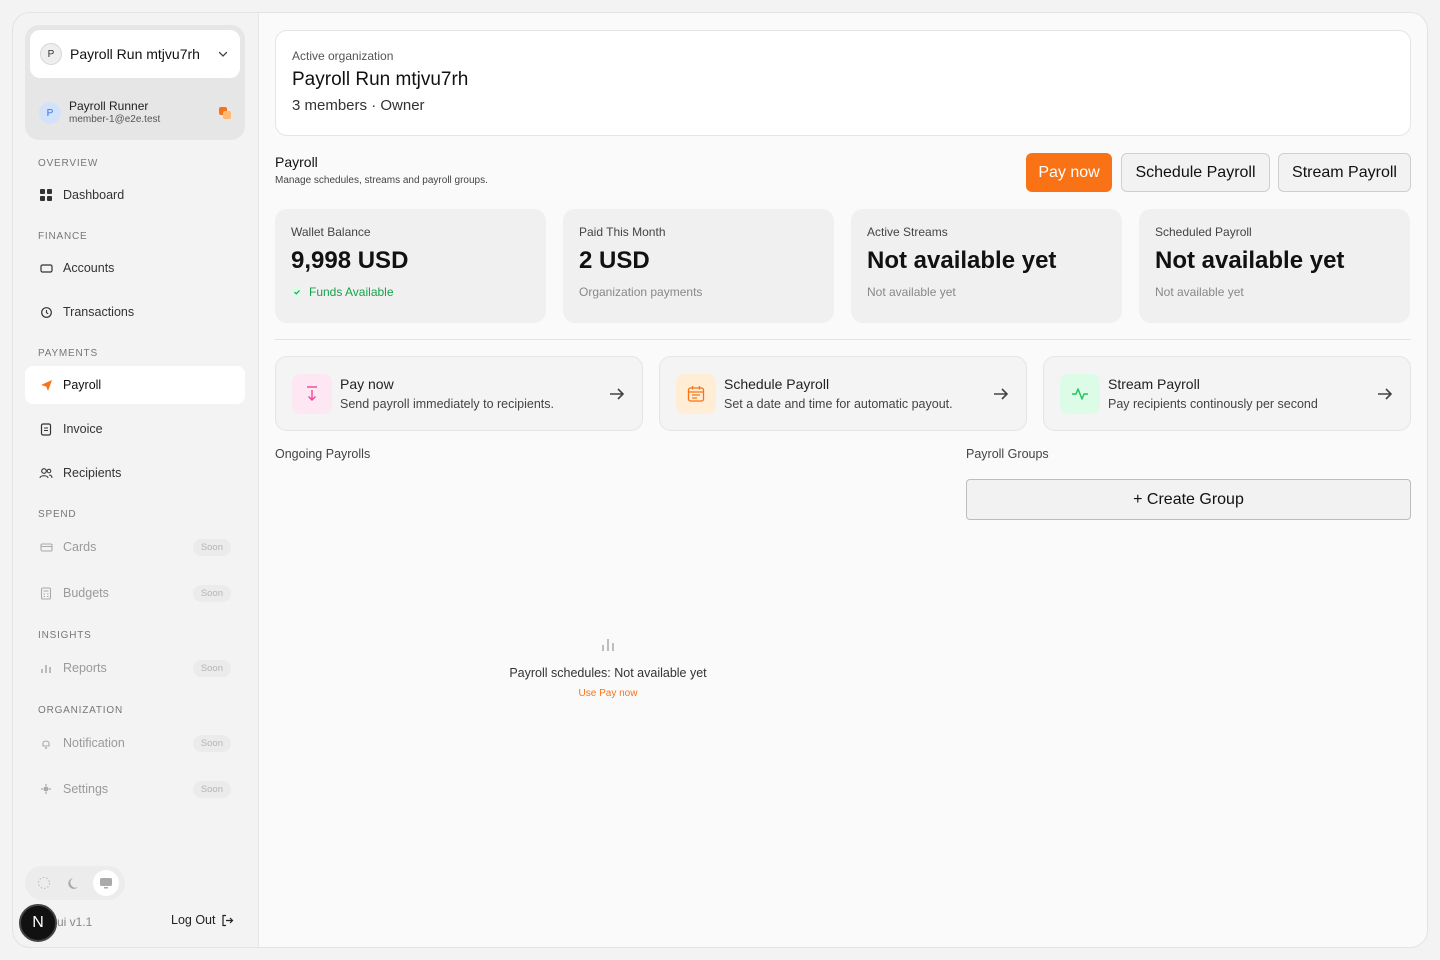 The image size is (1440, 960). What do you see at coordinates (135, 429) in the screenshot?
I see `sidebar-item-invoice: Invoice` at bounding box center [135, 429].